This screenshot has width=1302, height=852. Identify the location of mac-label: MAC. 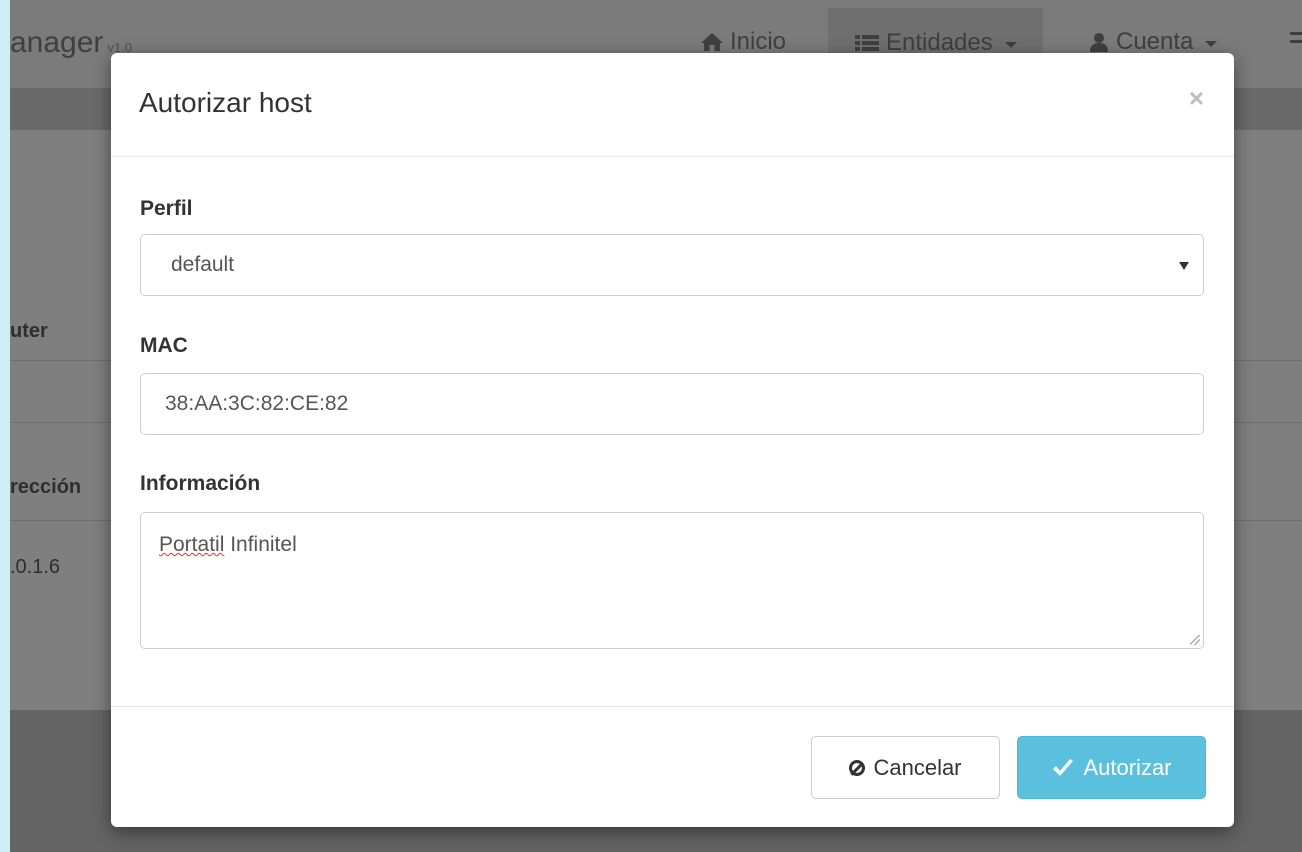
(164, 345).